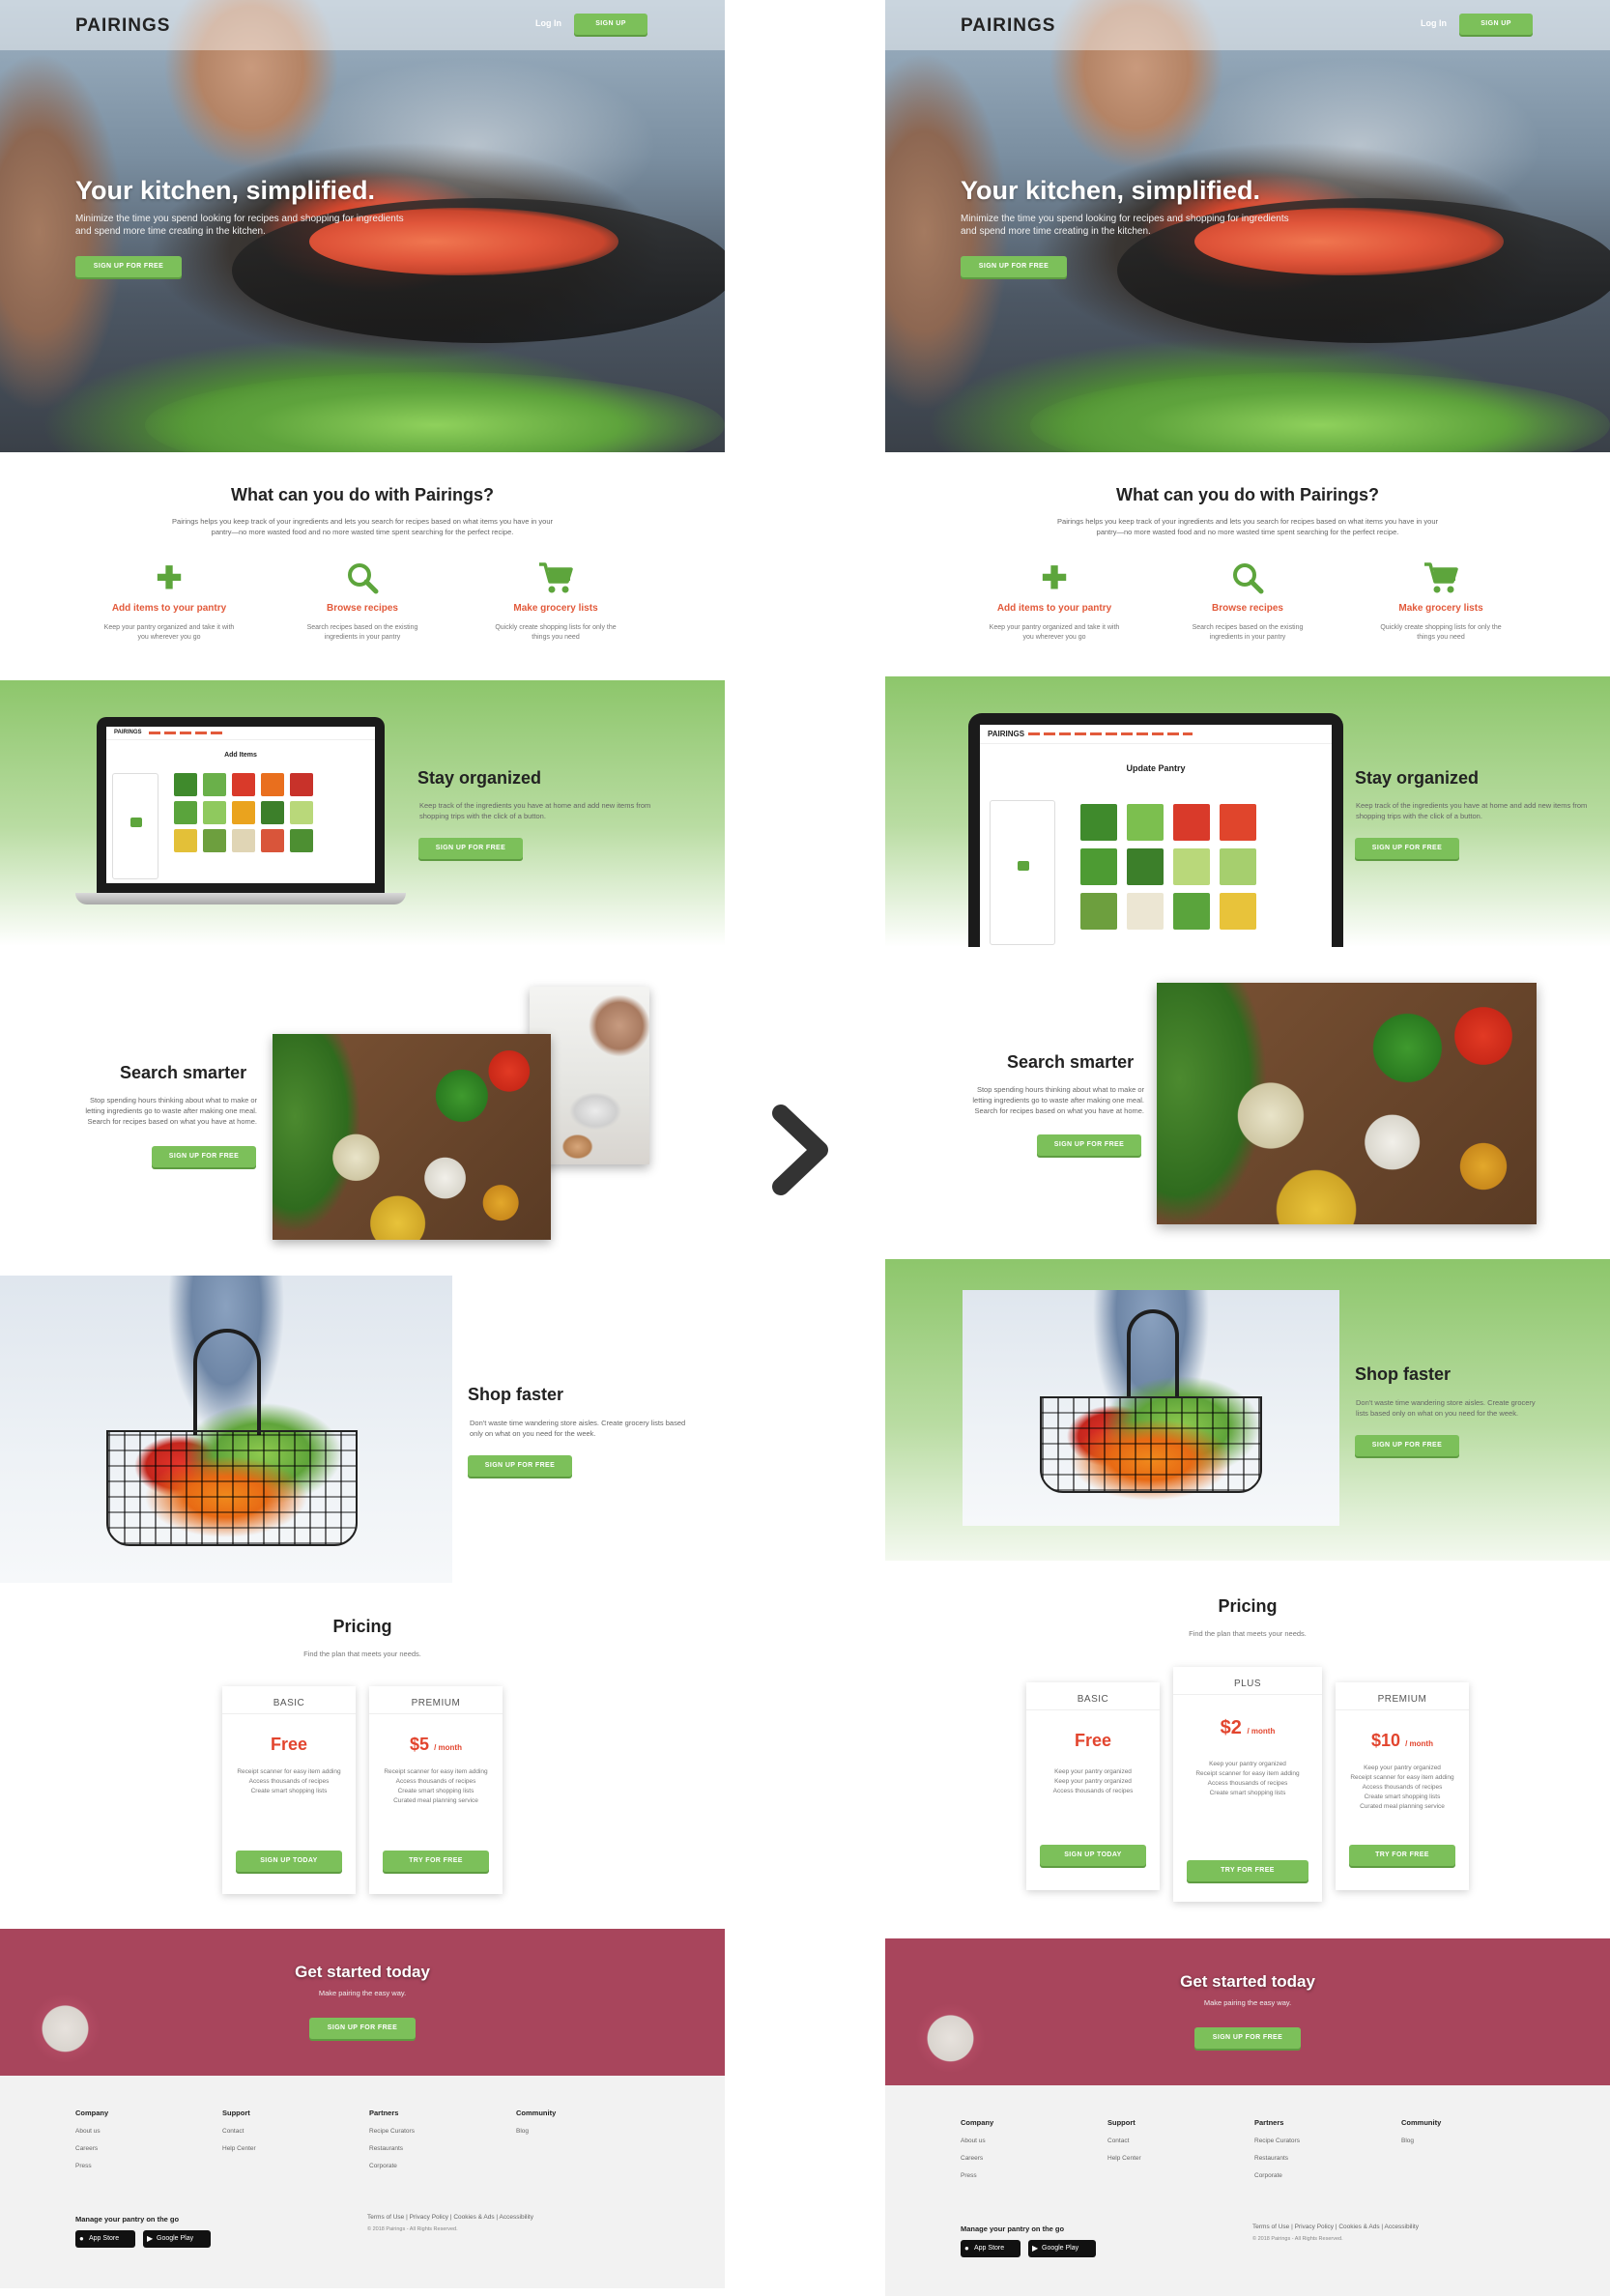 The height and width of the screenshot is (2296, 1610). Describe the element at coordinates (800, 1150) in the screenshot. I see `arrow-right-icon` at that location.